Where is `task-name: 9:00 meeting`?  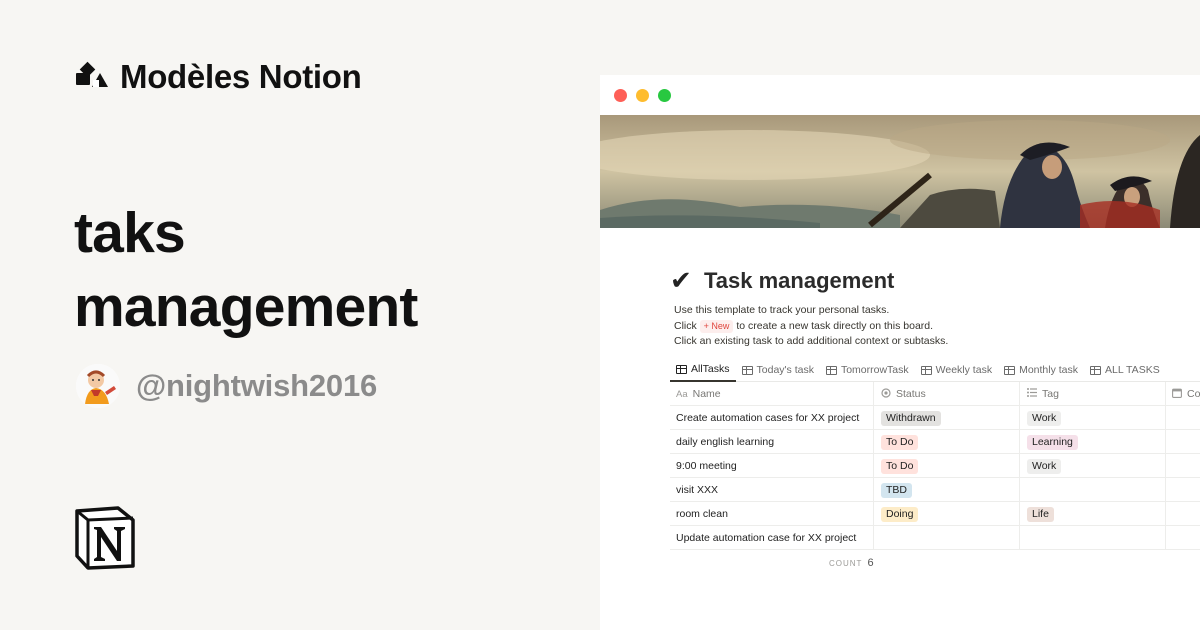 task-name: 9:00 meeting is located at coordinates (772, 466).